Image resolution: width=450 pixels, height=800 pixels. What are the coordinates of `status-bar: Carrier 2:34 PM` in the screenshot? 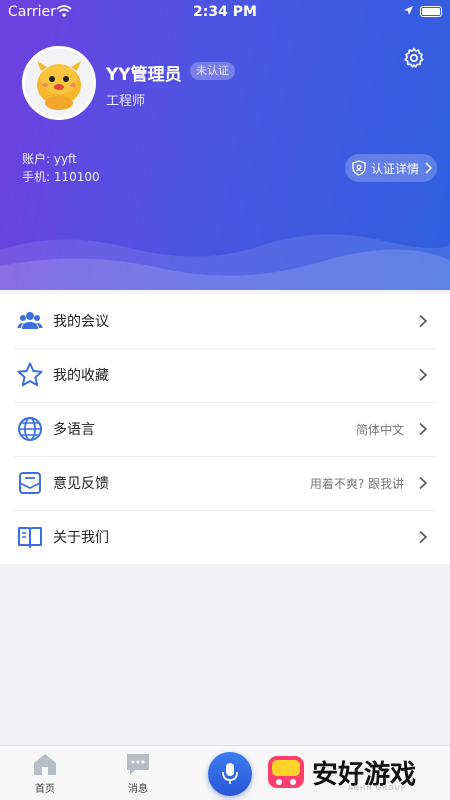 It's located at (225, 12).